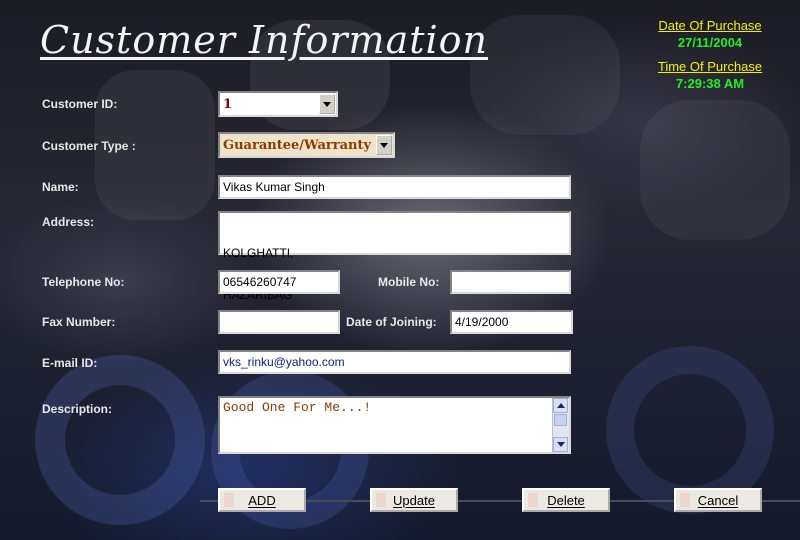 The height and width of the screenshot is (540, 800). I want to click on customer-type-select: Guarantee/Warranty, so click(306, 145).